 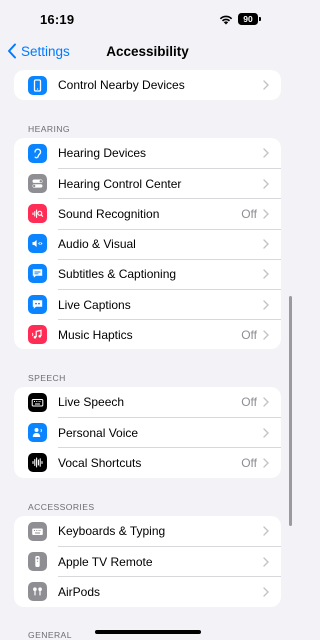 I want to click on speaker-eye-icon, so click(x=37, y=244).